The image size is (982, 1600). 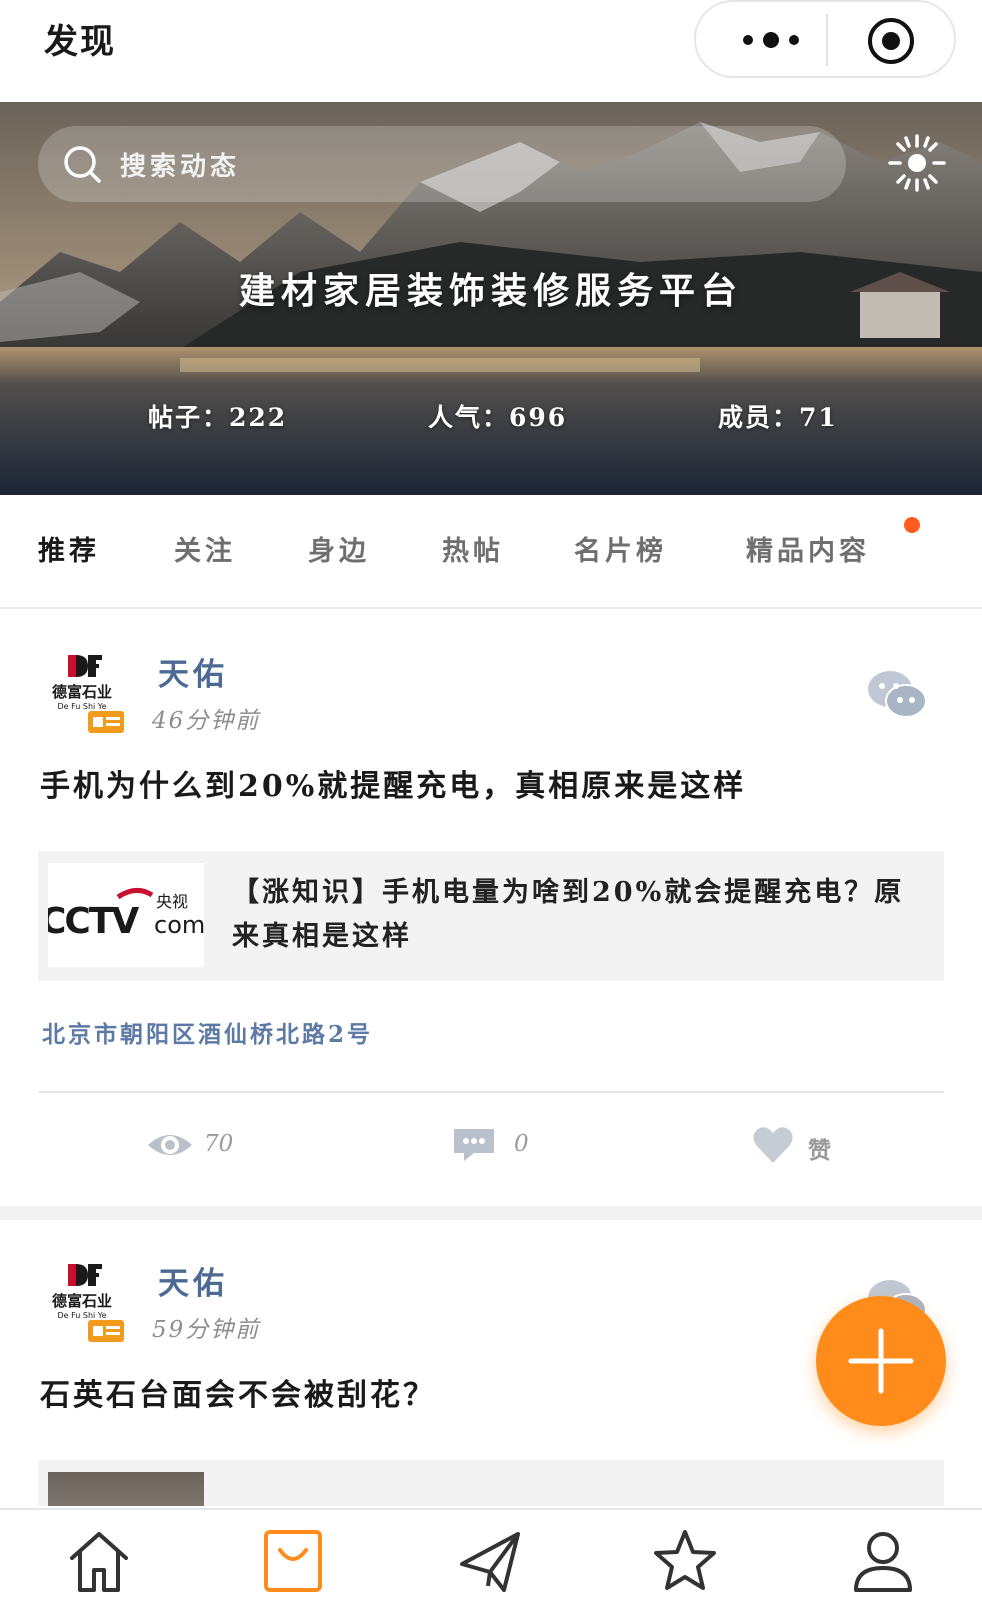 I want to click on banner-title: 建材家居装饰装修服务平台, so click(x=490, y=291).